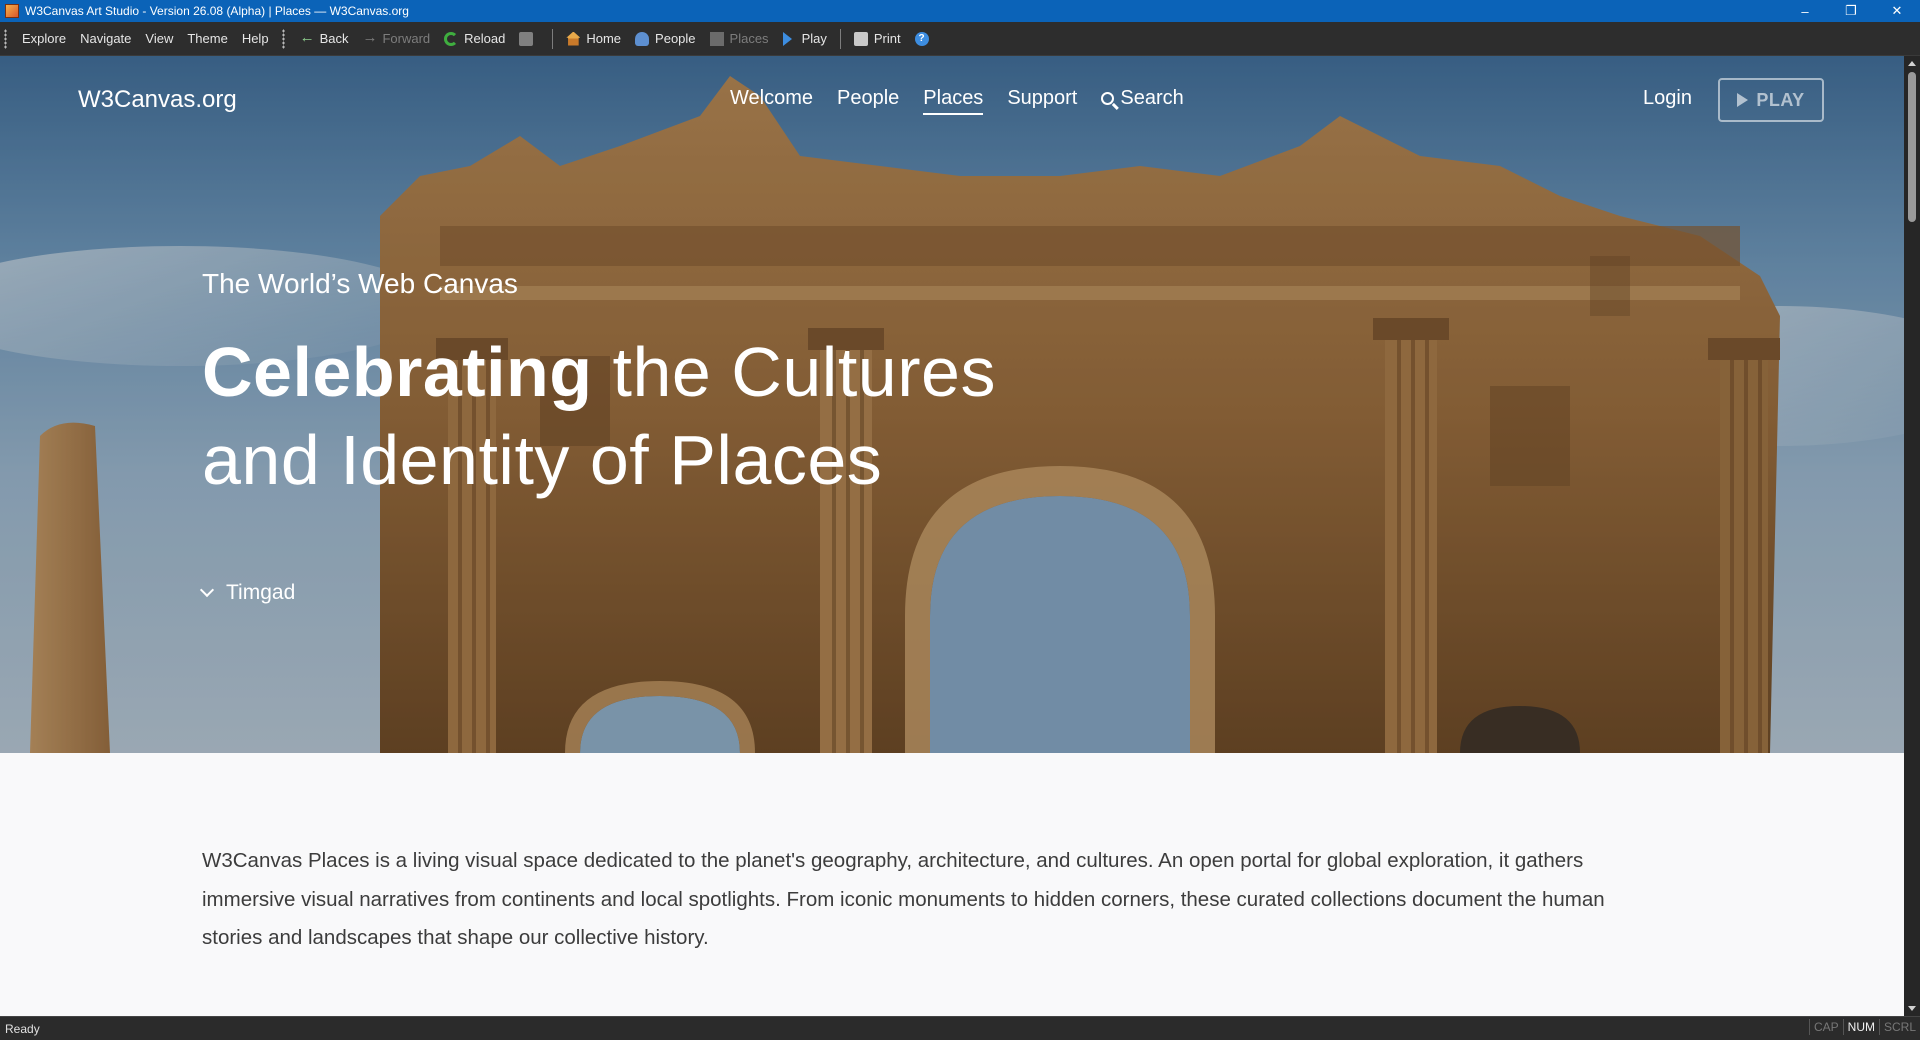 The width and height of the screenshot is (1920, 1040). What do you see at coordinates (749, 38) in the screenshot?
I see `places-label: Places` at bounding box center [749, 38].